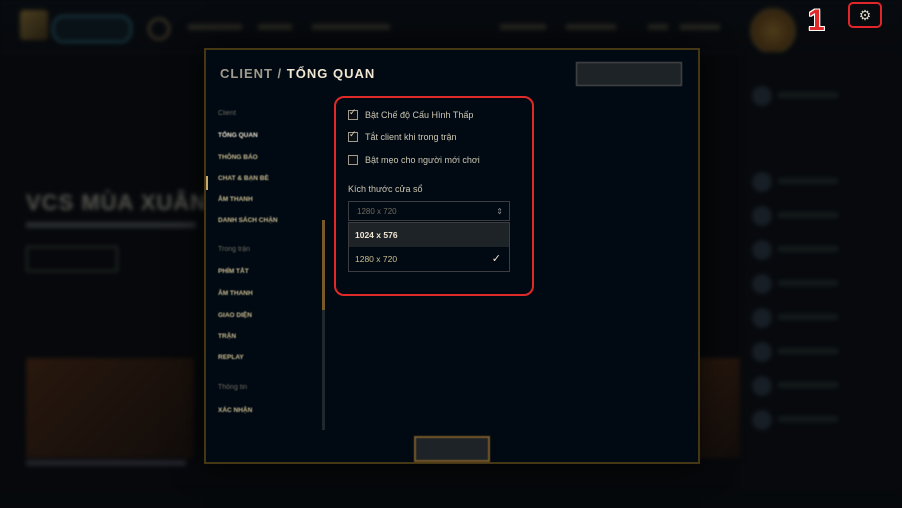  What do you see at coordinates (496, 259) in the screenshot?
I see `checkmark-icon: ✓` at bounding box center [496, 259].